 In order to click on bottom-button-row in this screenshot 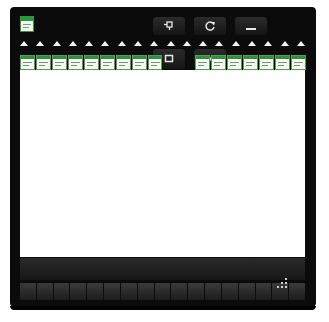, I will do `click(163, 291)`.